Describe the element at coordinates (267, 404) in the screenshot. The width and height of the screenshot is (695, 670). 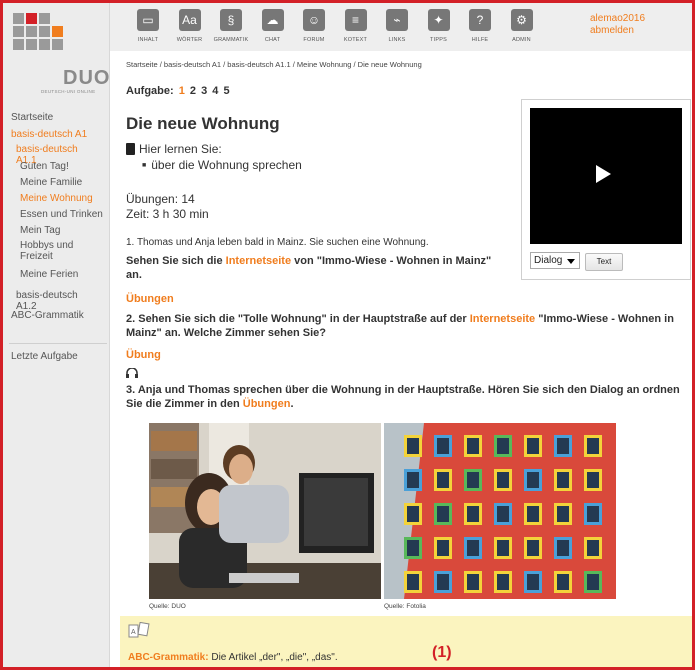
I see `uebungen-link-2: Übungen` at that location.